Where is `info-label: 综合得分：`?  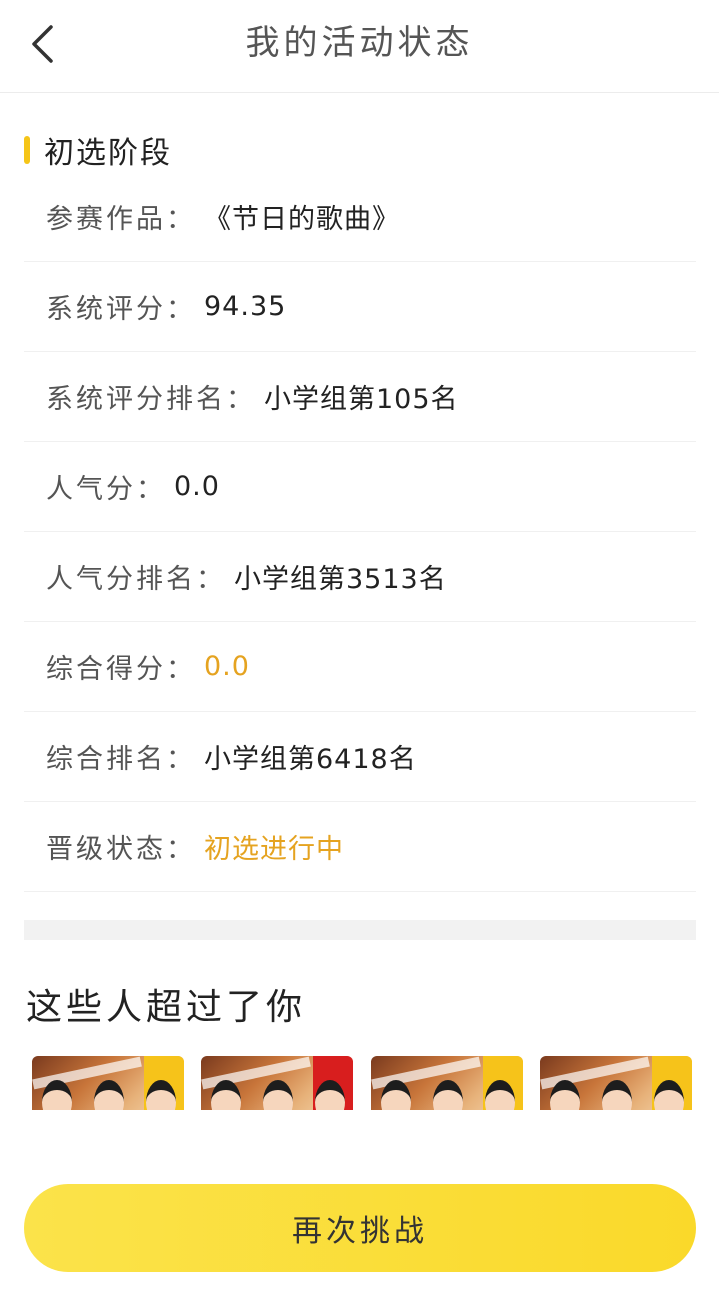 info-label: 综合得分： is located at coordinates (121, 669).